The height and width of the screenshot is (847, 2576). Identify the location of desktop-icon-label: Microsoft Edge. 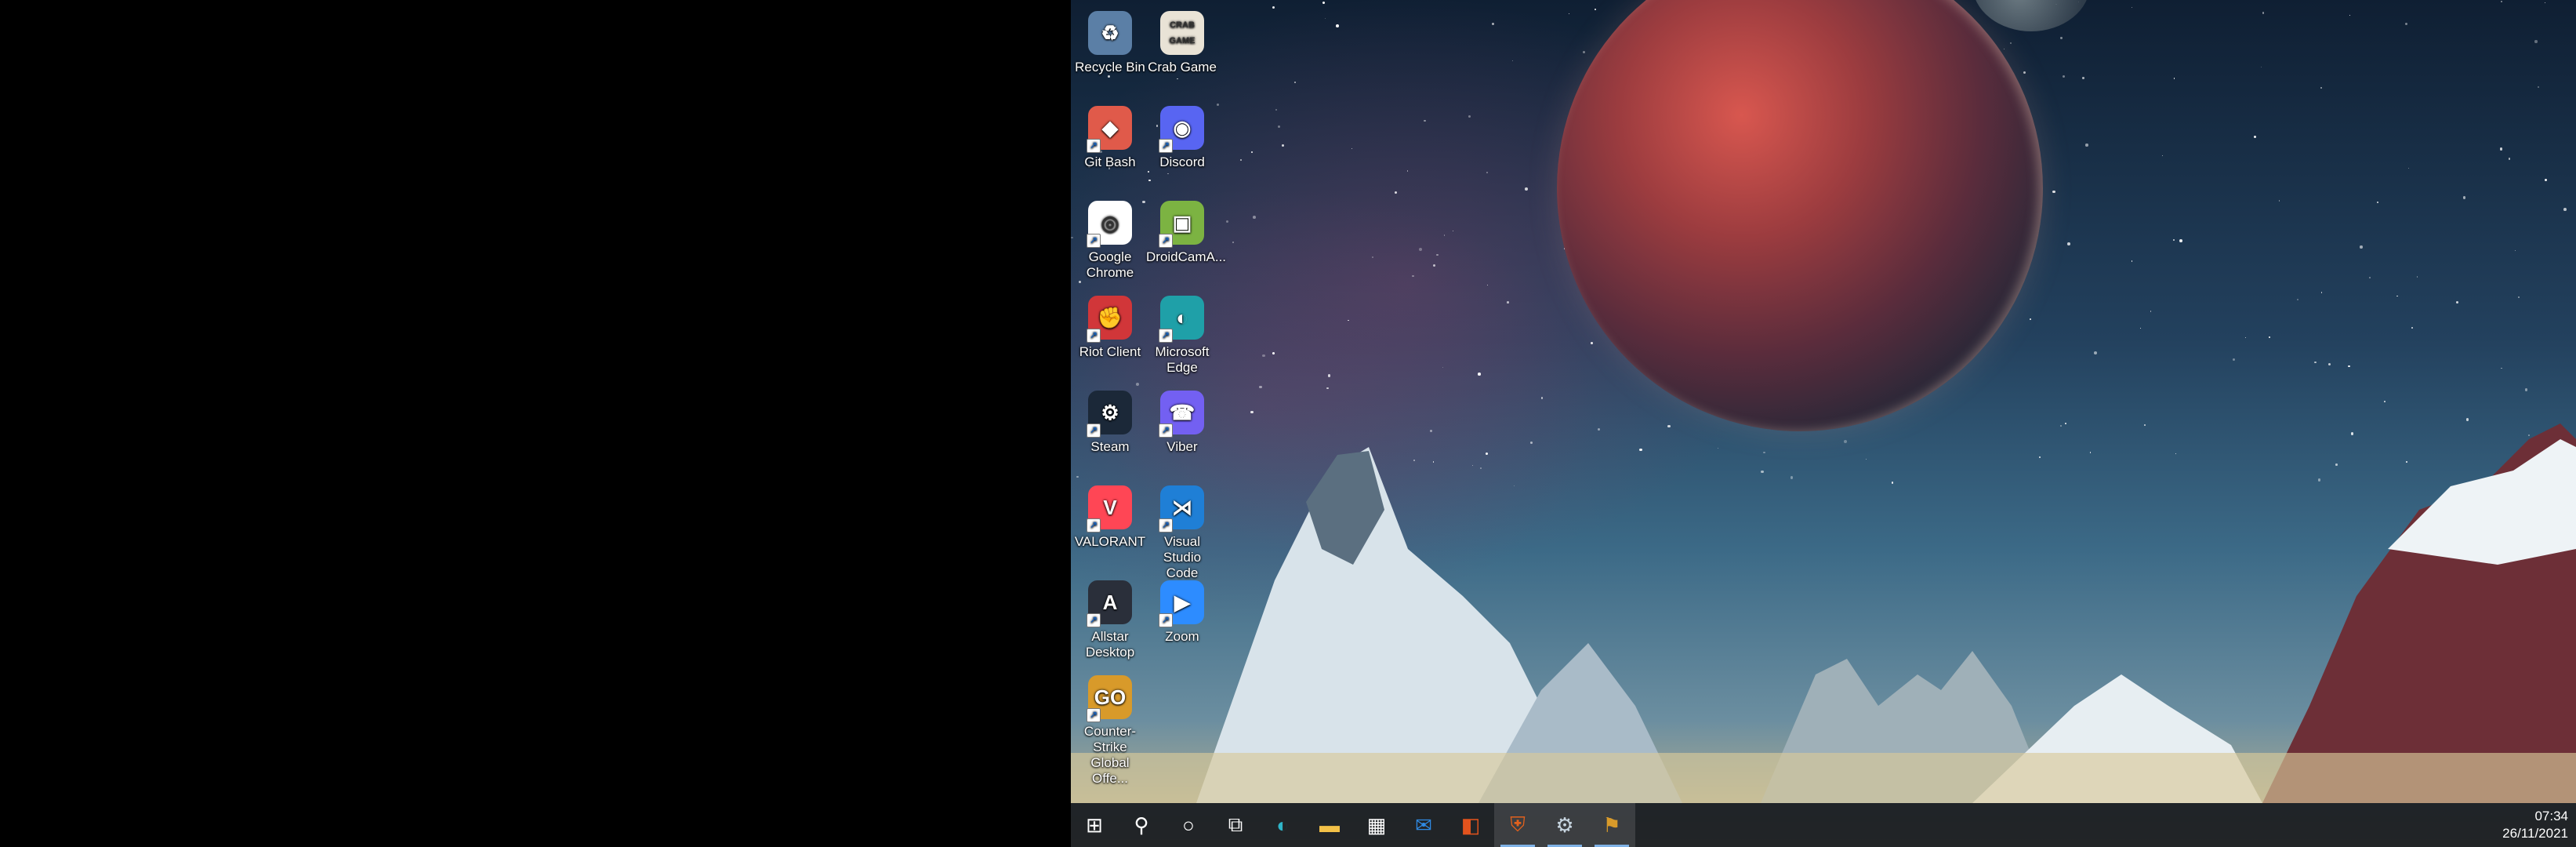
(1182, 359).